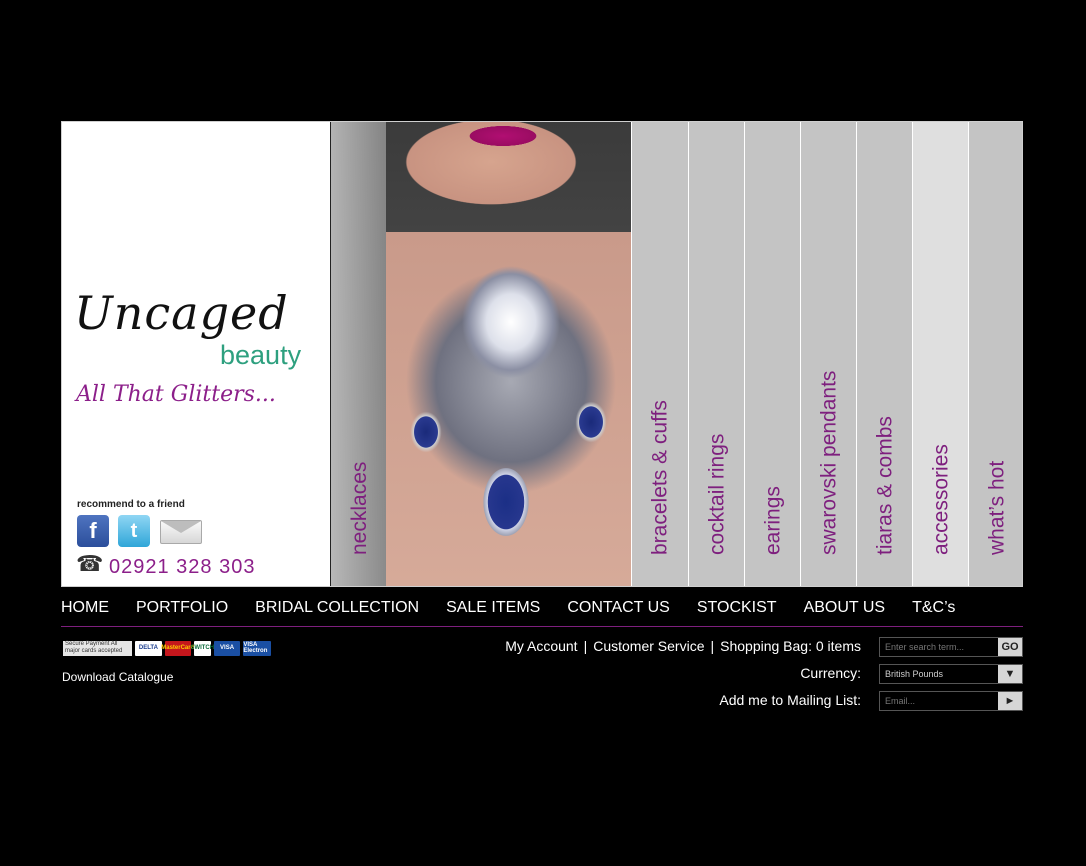 The width and height of the screenshot is (1086, 866). What do you see at coordinates (772, 354) in the screenshot?
I see `category-earings: earings` at bounding box center [772, 354].